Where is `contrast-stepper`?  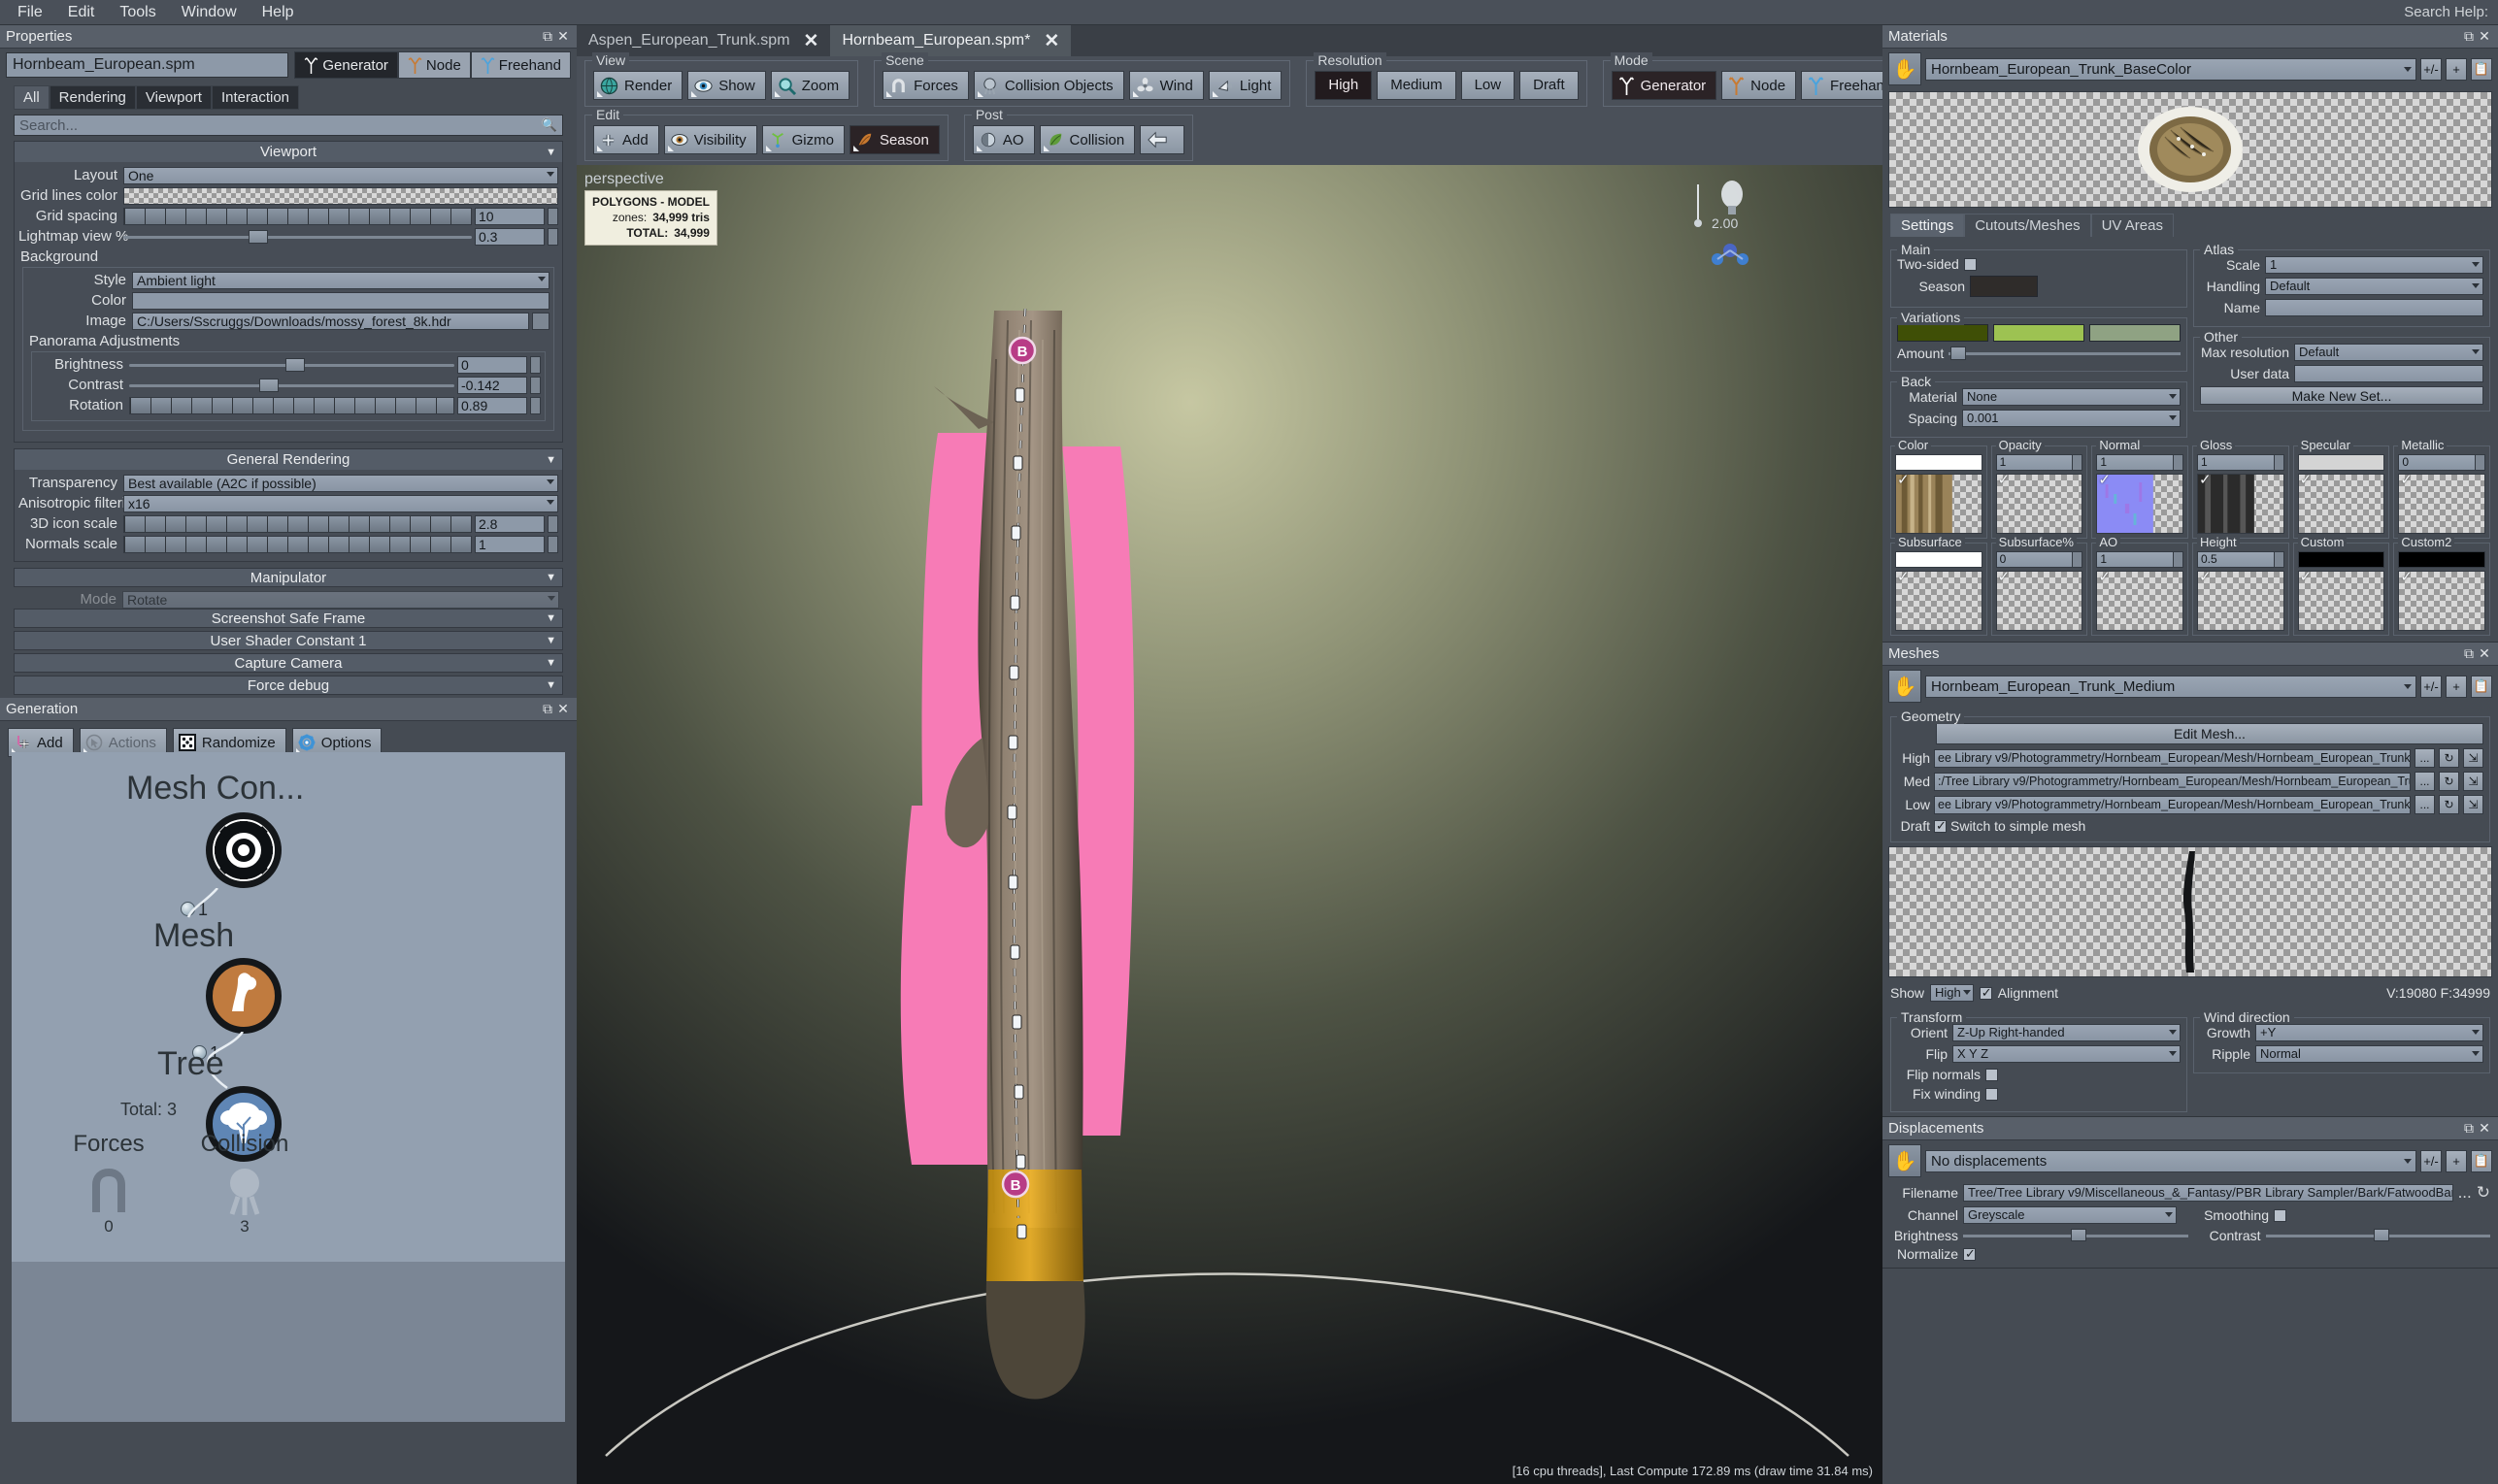 contrast-stepper is located at coordinates (535, 385).